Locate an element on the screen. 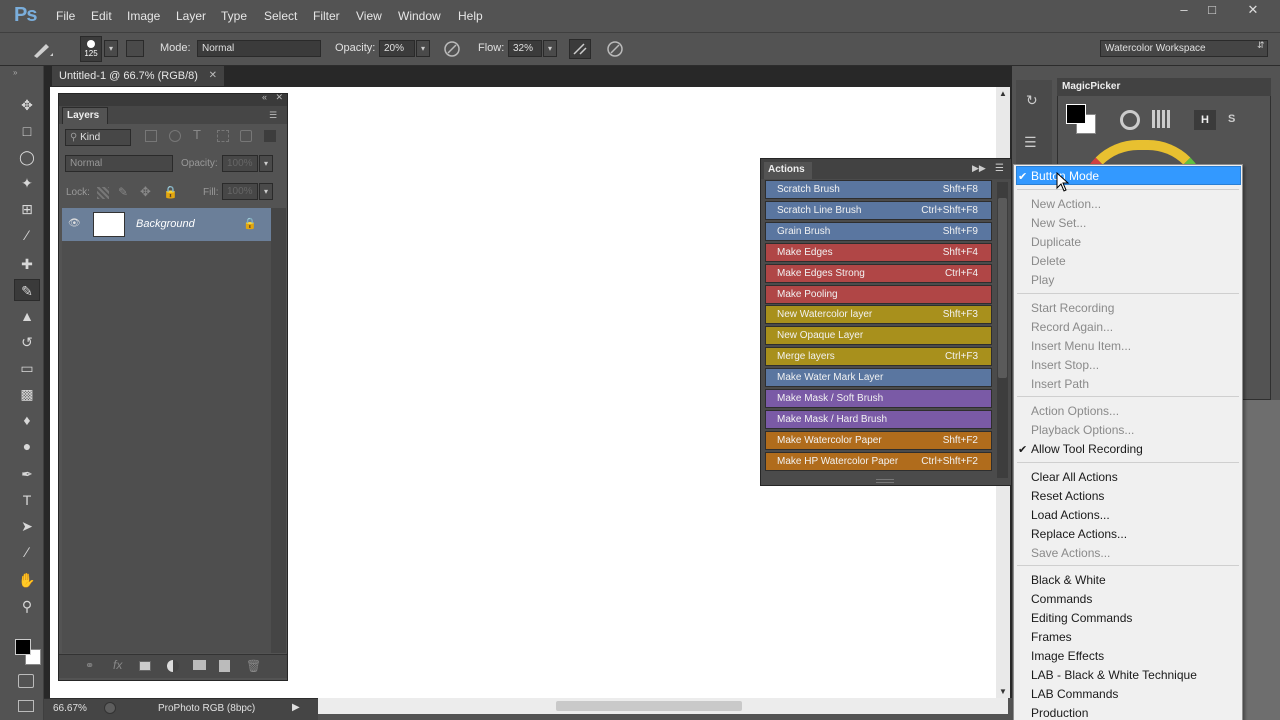 The height and width of the screenshot is (720, 1280). fx-icon: fx is located at coordinates (117, 665).